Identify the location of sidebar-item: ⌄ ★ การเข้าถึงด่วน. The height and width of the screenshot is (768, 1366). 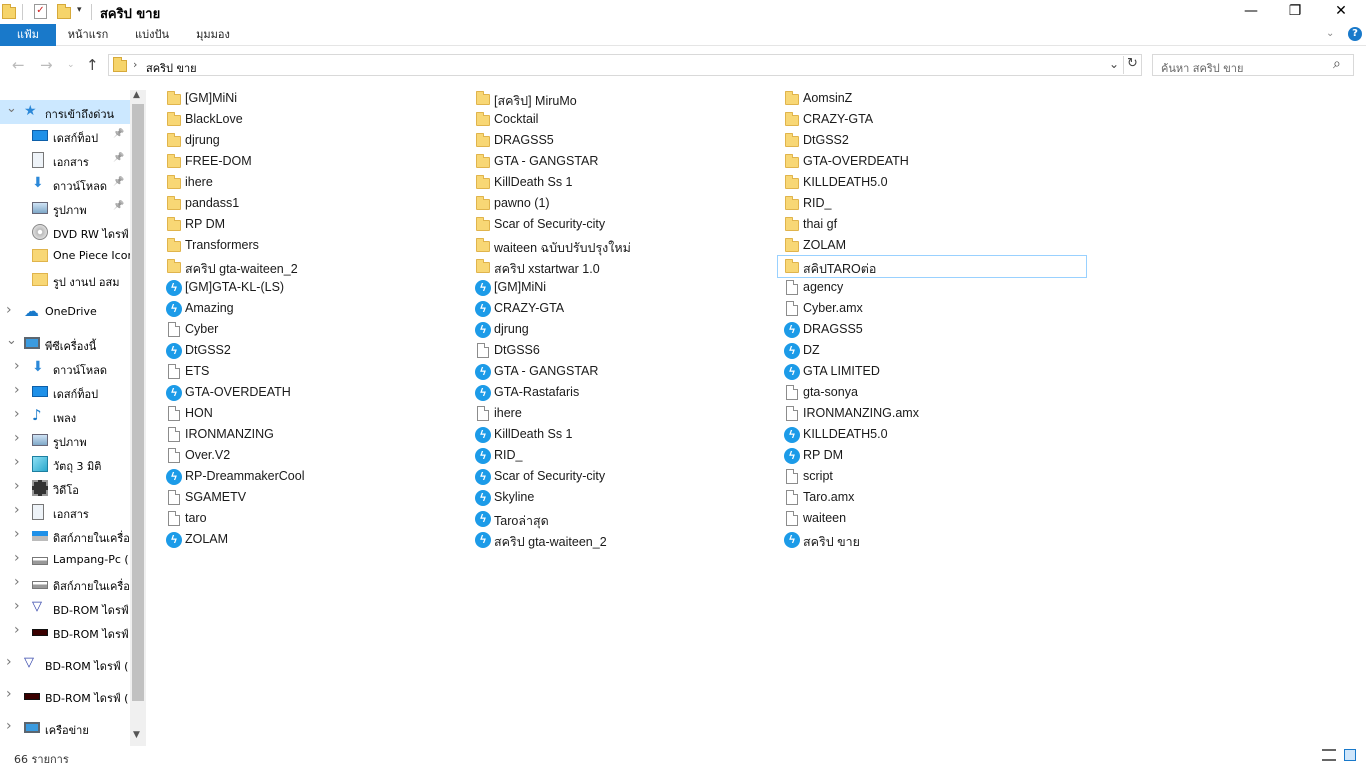
(65, 112).